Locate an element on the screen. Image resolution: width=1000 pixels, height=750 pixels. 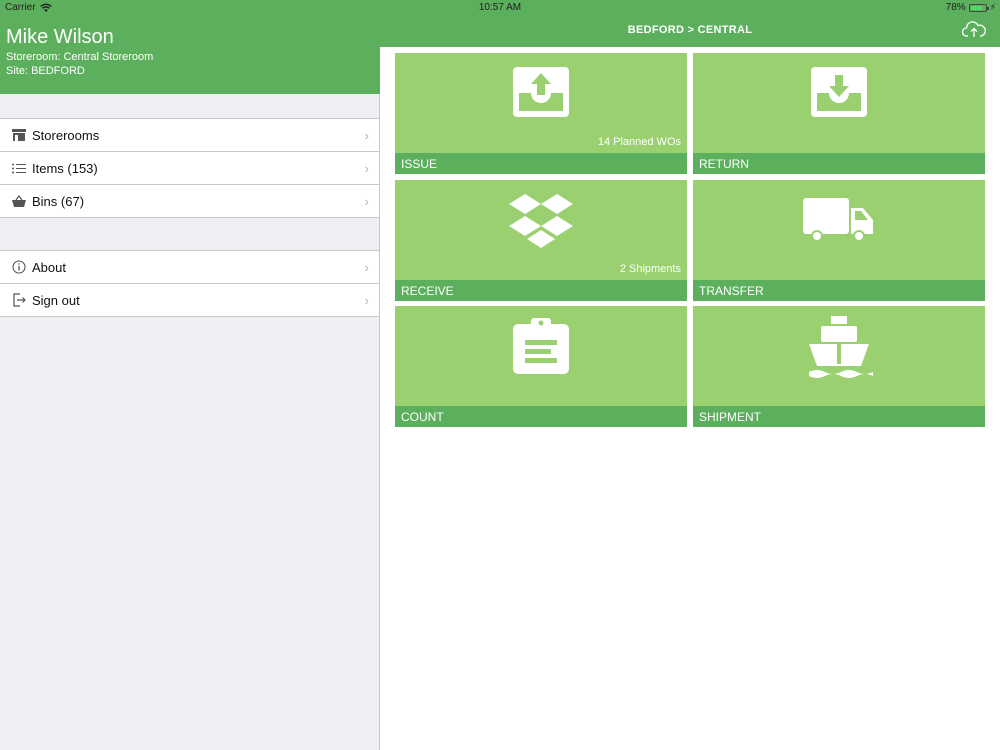
status-bar: Carrier 10:57 AM 78% ⚡ is located at coordinates (500, 7).